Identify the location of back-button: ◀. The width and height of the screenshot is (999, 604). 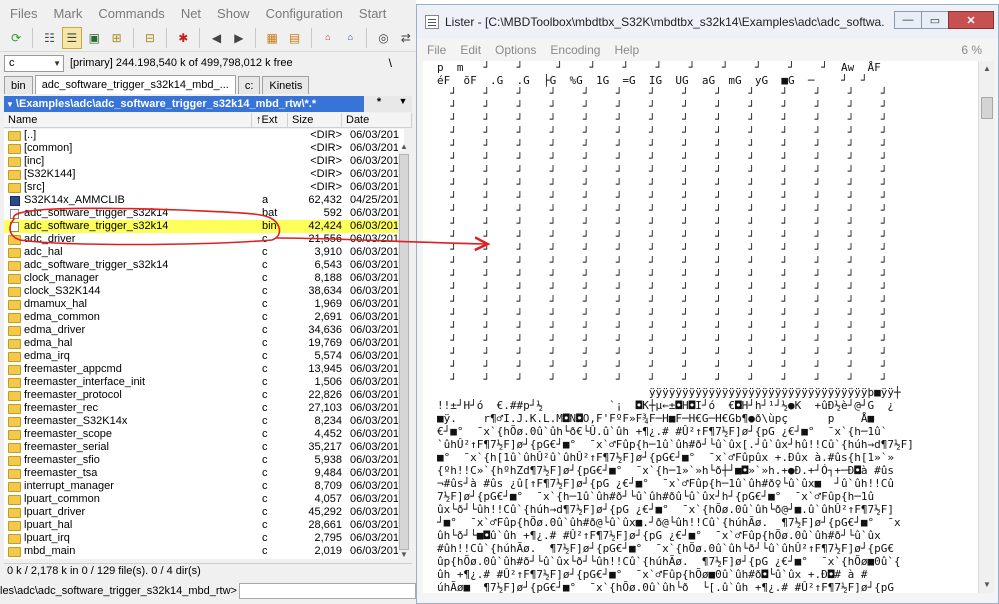
(216, 38).